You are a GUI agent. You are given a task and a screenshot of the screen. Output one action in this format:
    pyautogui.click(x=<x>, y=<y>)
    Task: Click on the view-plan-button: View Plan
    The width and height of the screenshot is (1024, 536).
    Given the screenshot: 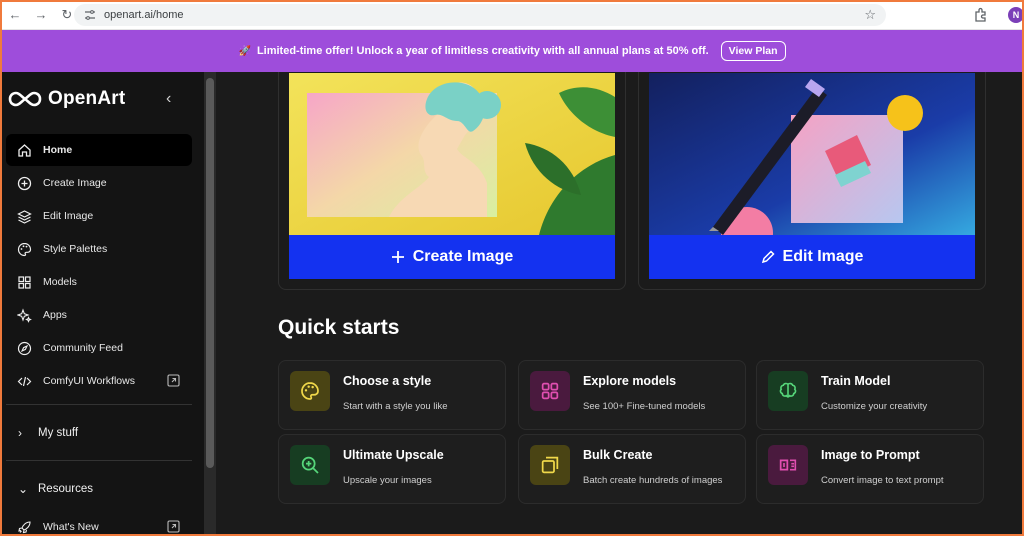 What is the action you would take?
    pyautogui.click(x=753, y=51)
    